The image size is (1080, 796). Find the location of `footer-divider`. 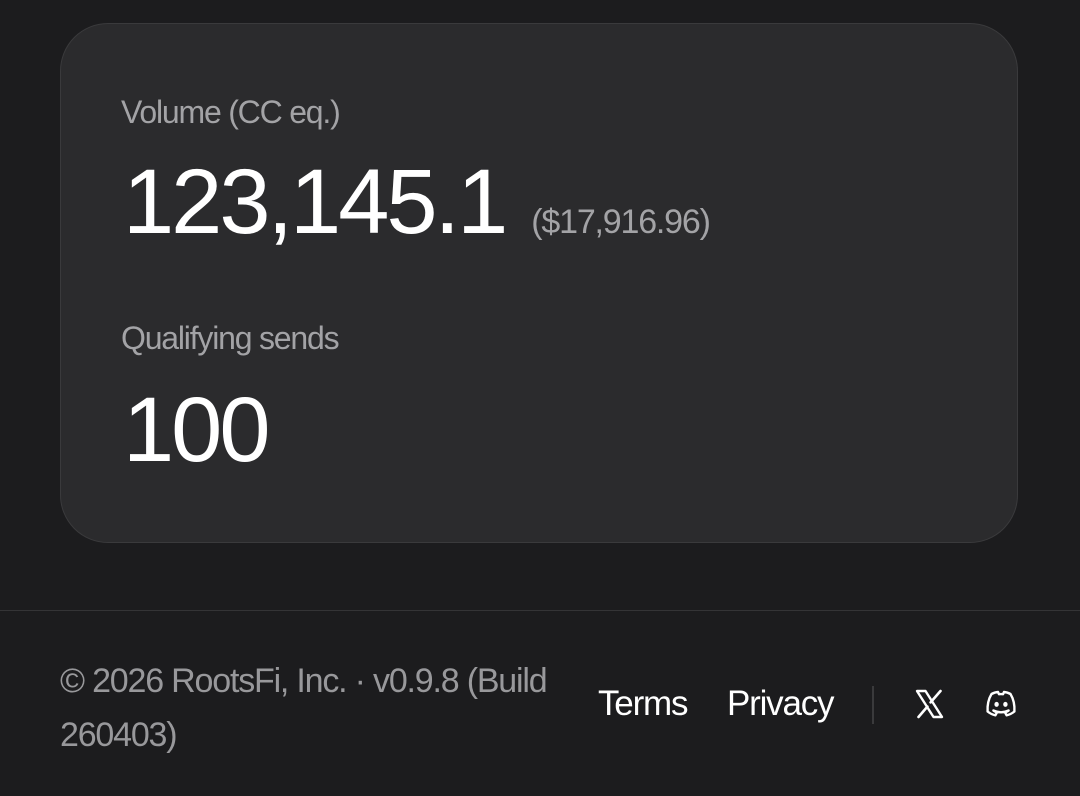

footer-divider is located at coordinates (540, 610).